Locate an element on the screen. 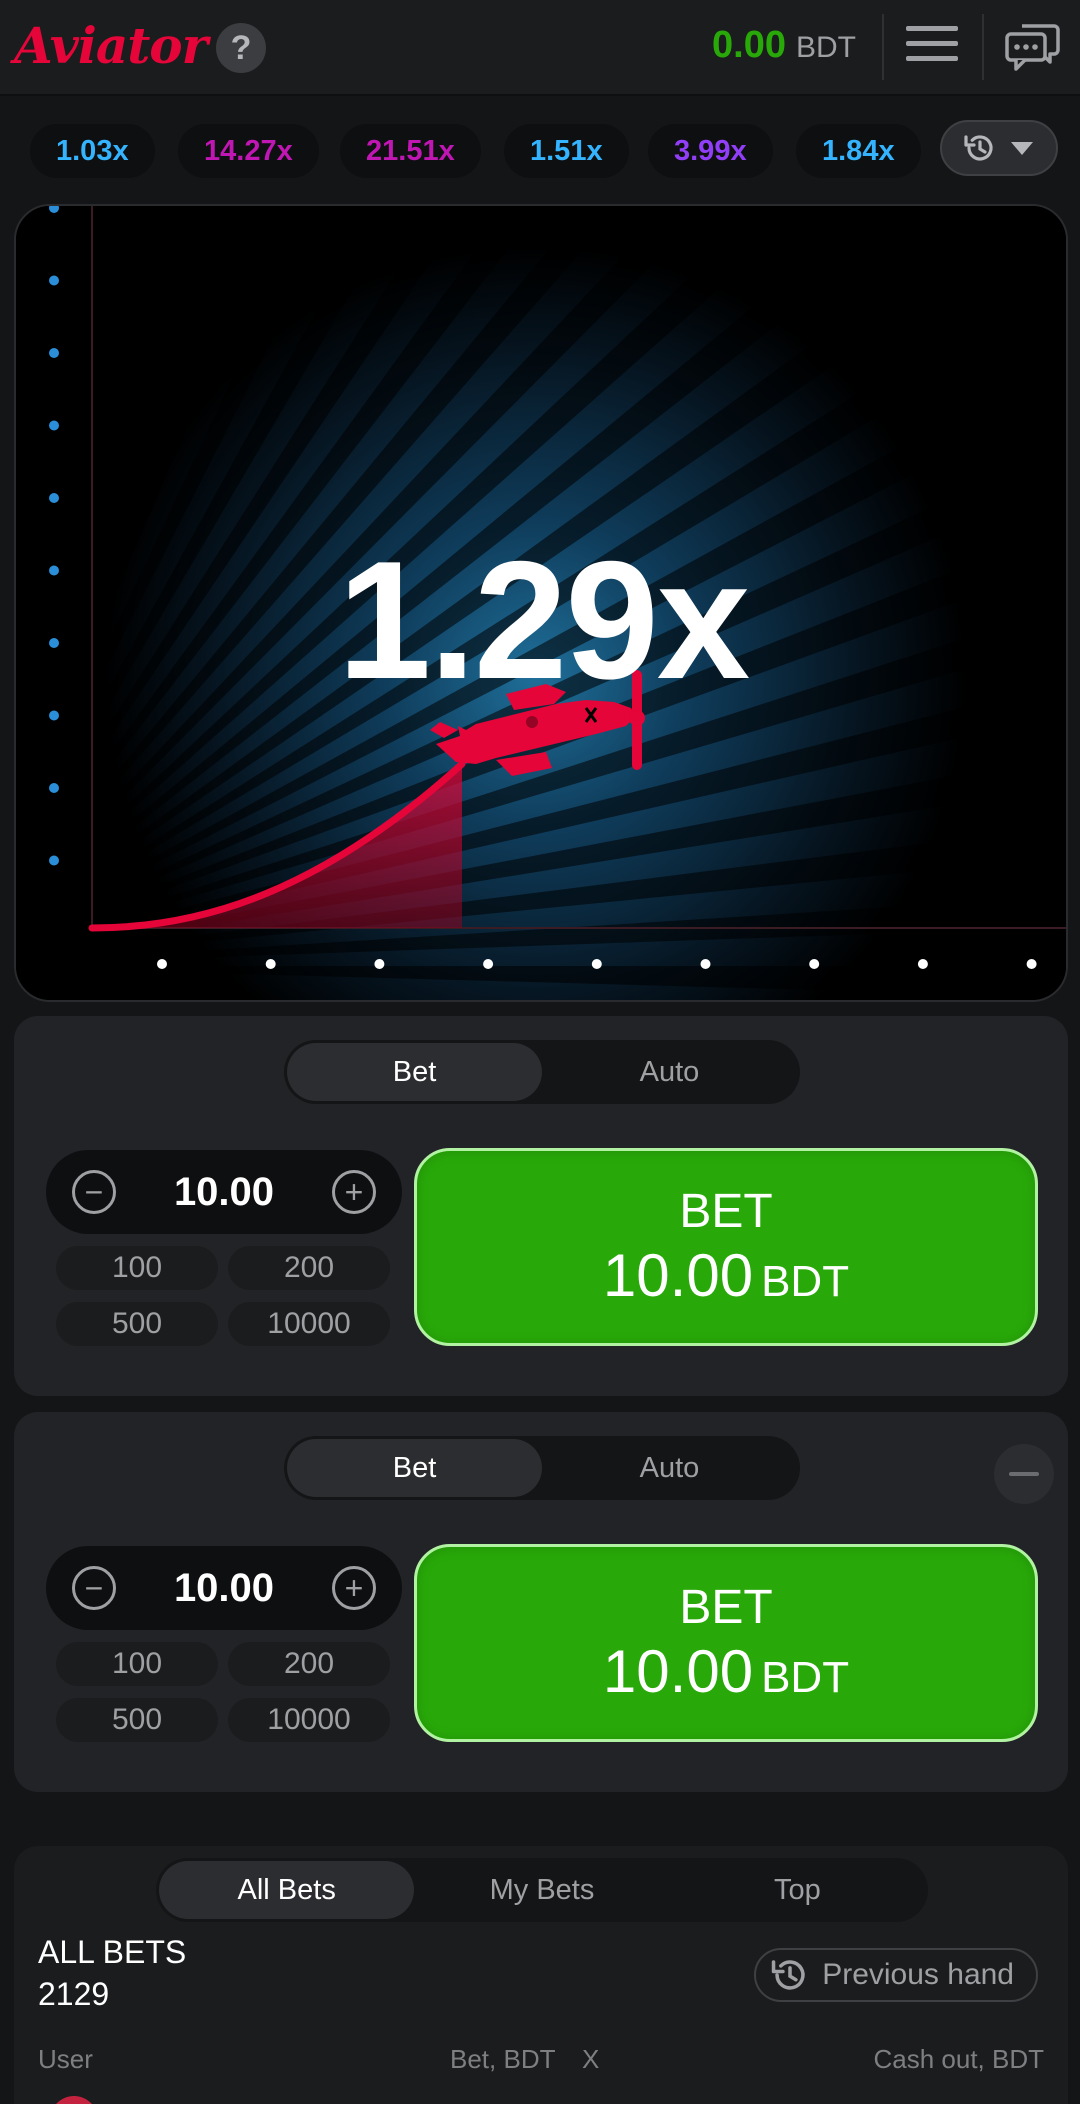 Image resolution: width=1080 pixels, height=2104 pixels. minus-icon is located at coordinates (1024, 1474).